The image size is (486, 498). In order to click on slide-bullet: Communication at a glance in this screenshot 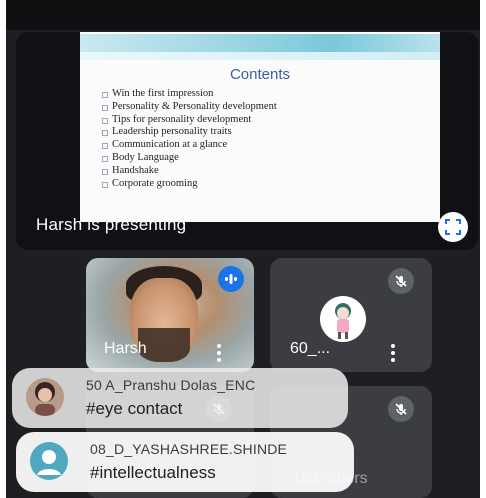, I will do `click(189, 145)`.